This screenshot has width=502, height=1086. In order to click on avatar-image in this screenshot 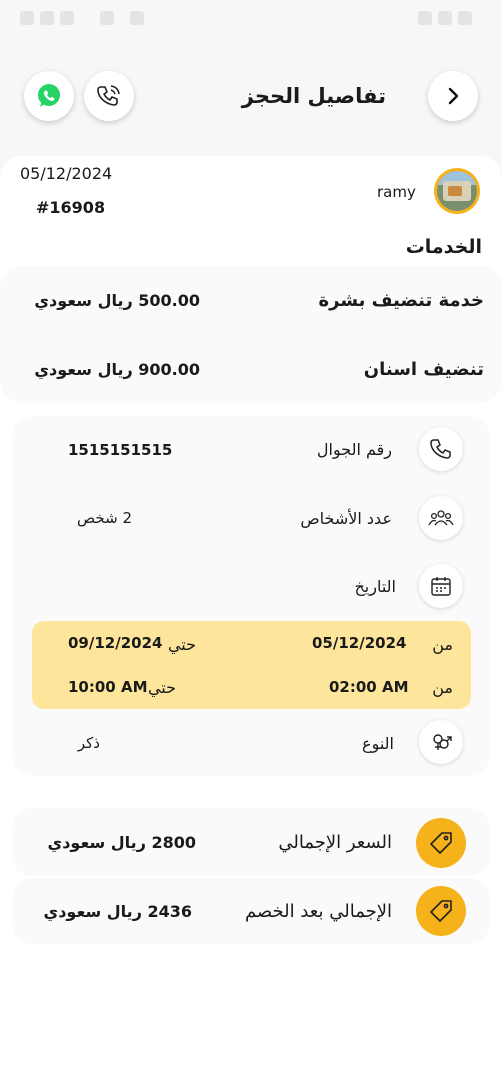, I will do `click(457, 191)`.